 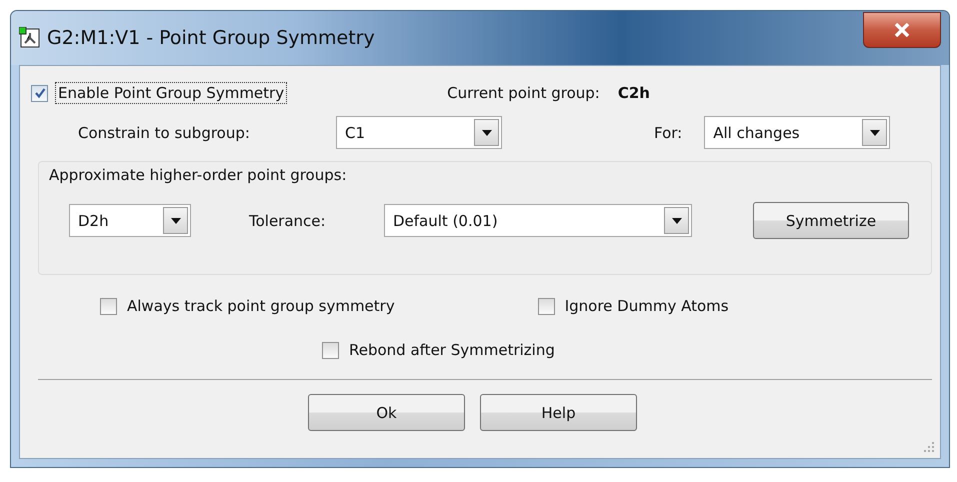 What do you see at coordinates (452, 350) in the screenshot?
I see `checkbox-label: Rebond after Symmetrizing` at bounding box center [452, 350].